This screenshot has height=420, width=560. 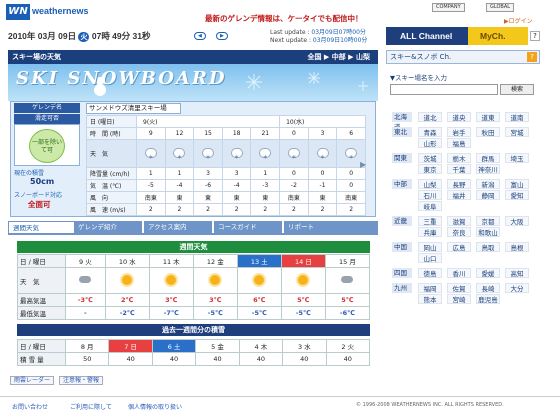 I want to click on prefecture-link: 道北, so click(x=430, y=117).